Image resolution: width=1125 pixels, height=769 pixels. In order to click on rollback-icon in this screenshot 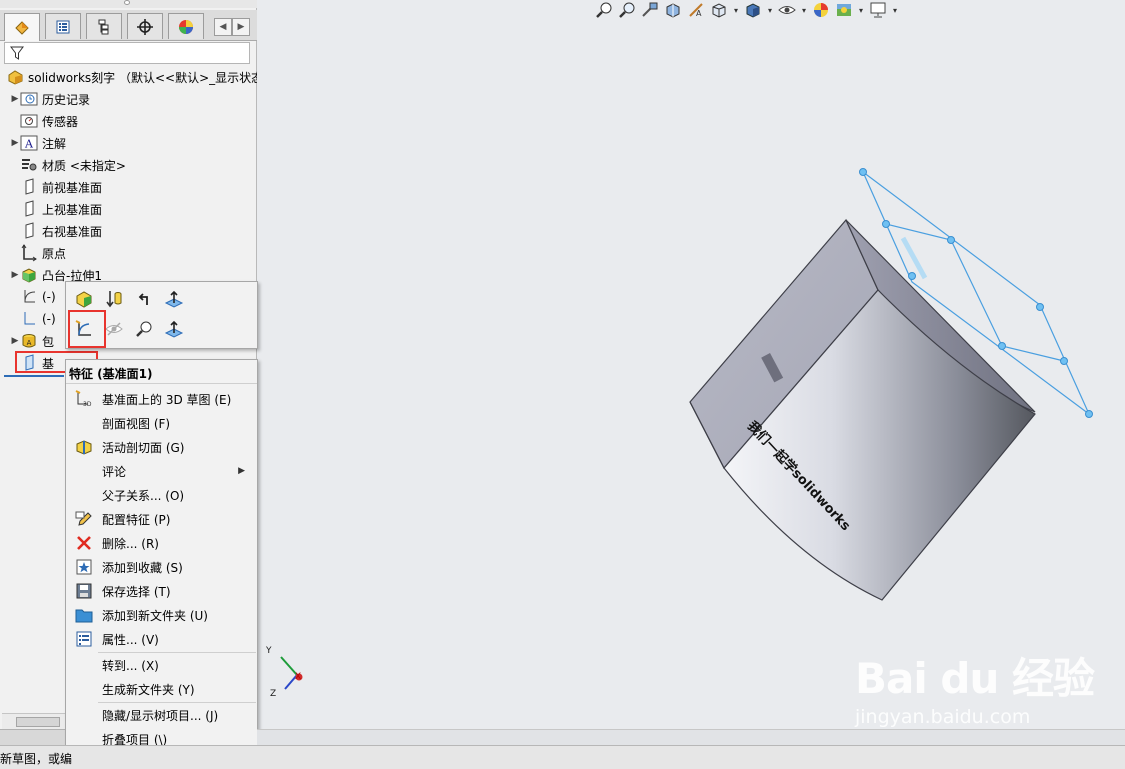, I will do `click(114, 299)`.